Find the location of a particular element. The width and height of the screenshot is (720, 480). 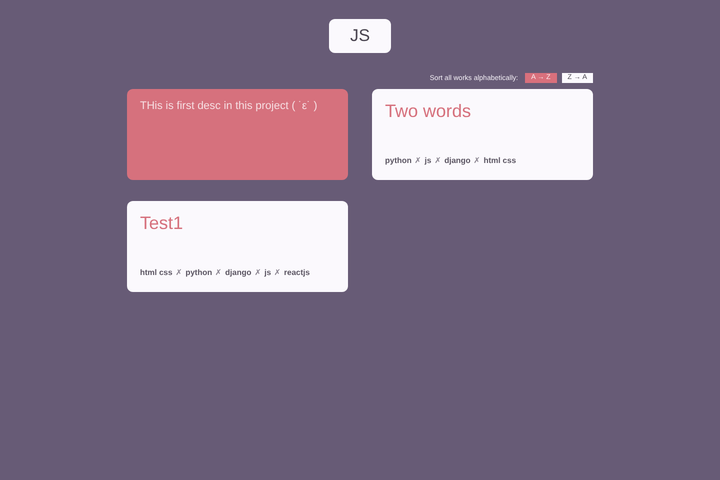

project-title: Test1 is located at coordinates (162, 223).